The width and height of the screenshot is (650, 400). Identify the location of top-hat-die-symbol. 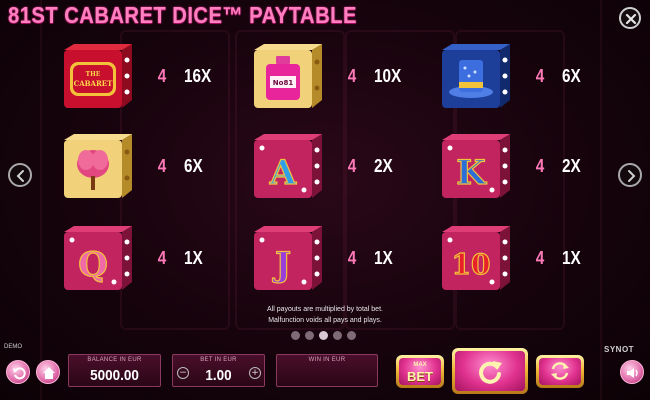
(476, 76).